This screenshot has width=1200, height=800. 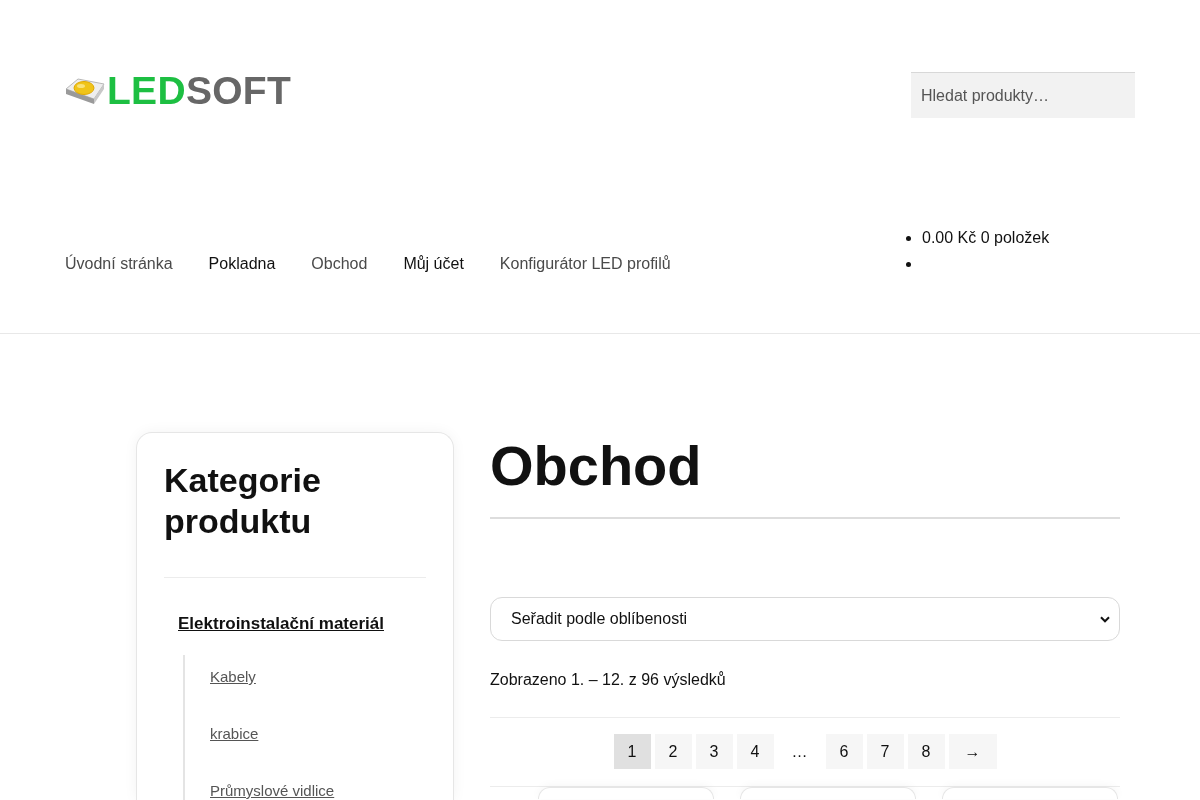 What do you see at coordinates (233, 677) in the screenshot?
I see `subcategory-link: Kabely` at bounding box center [233, 677].